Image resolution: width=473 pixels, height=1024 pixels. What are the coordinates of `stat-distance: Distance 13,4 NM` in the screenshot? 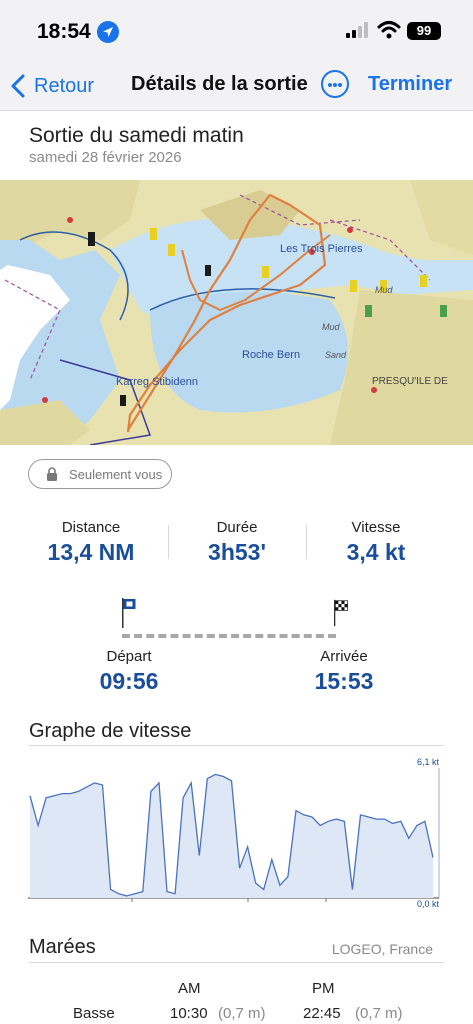 It's located at (91, 542).